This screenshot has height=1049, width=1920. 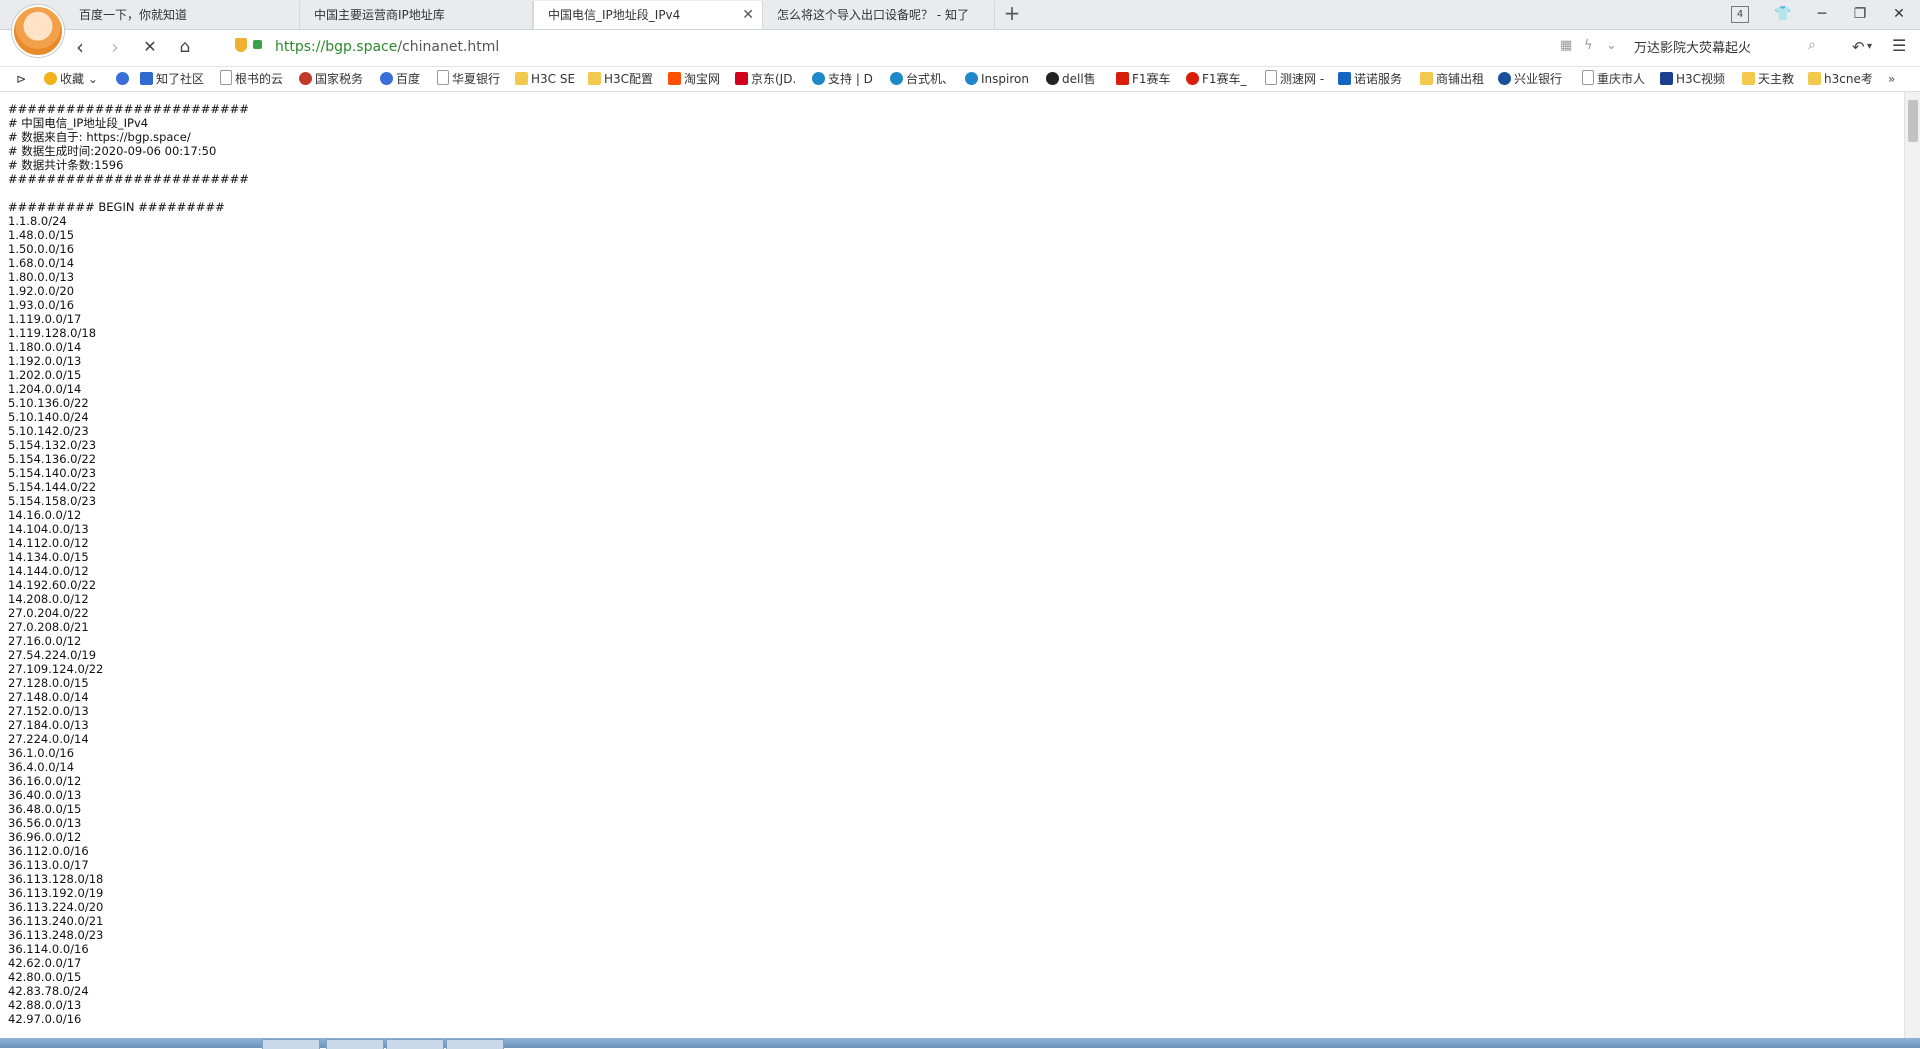 What do you see at coordinates (74, 79) in the screenshot?
I see `bookmark-favorites: 收藏 ⌄` at bounding box center [74, 79].